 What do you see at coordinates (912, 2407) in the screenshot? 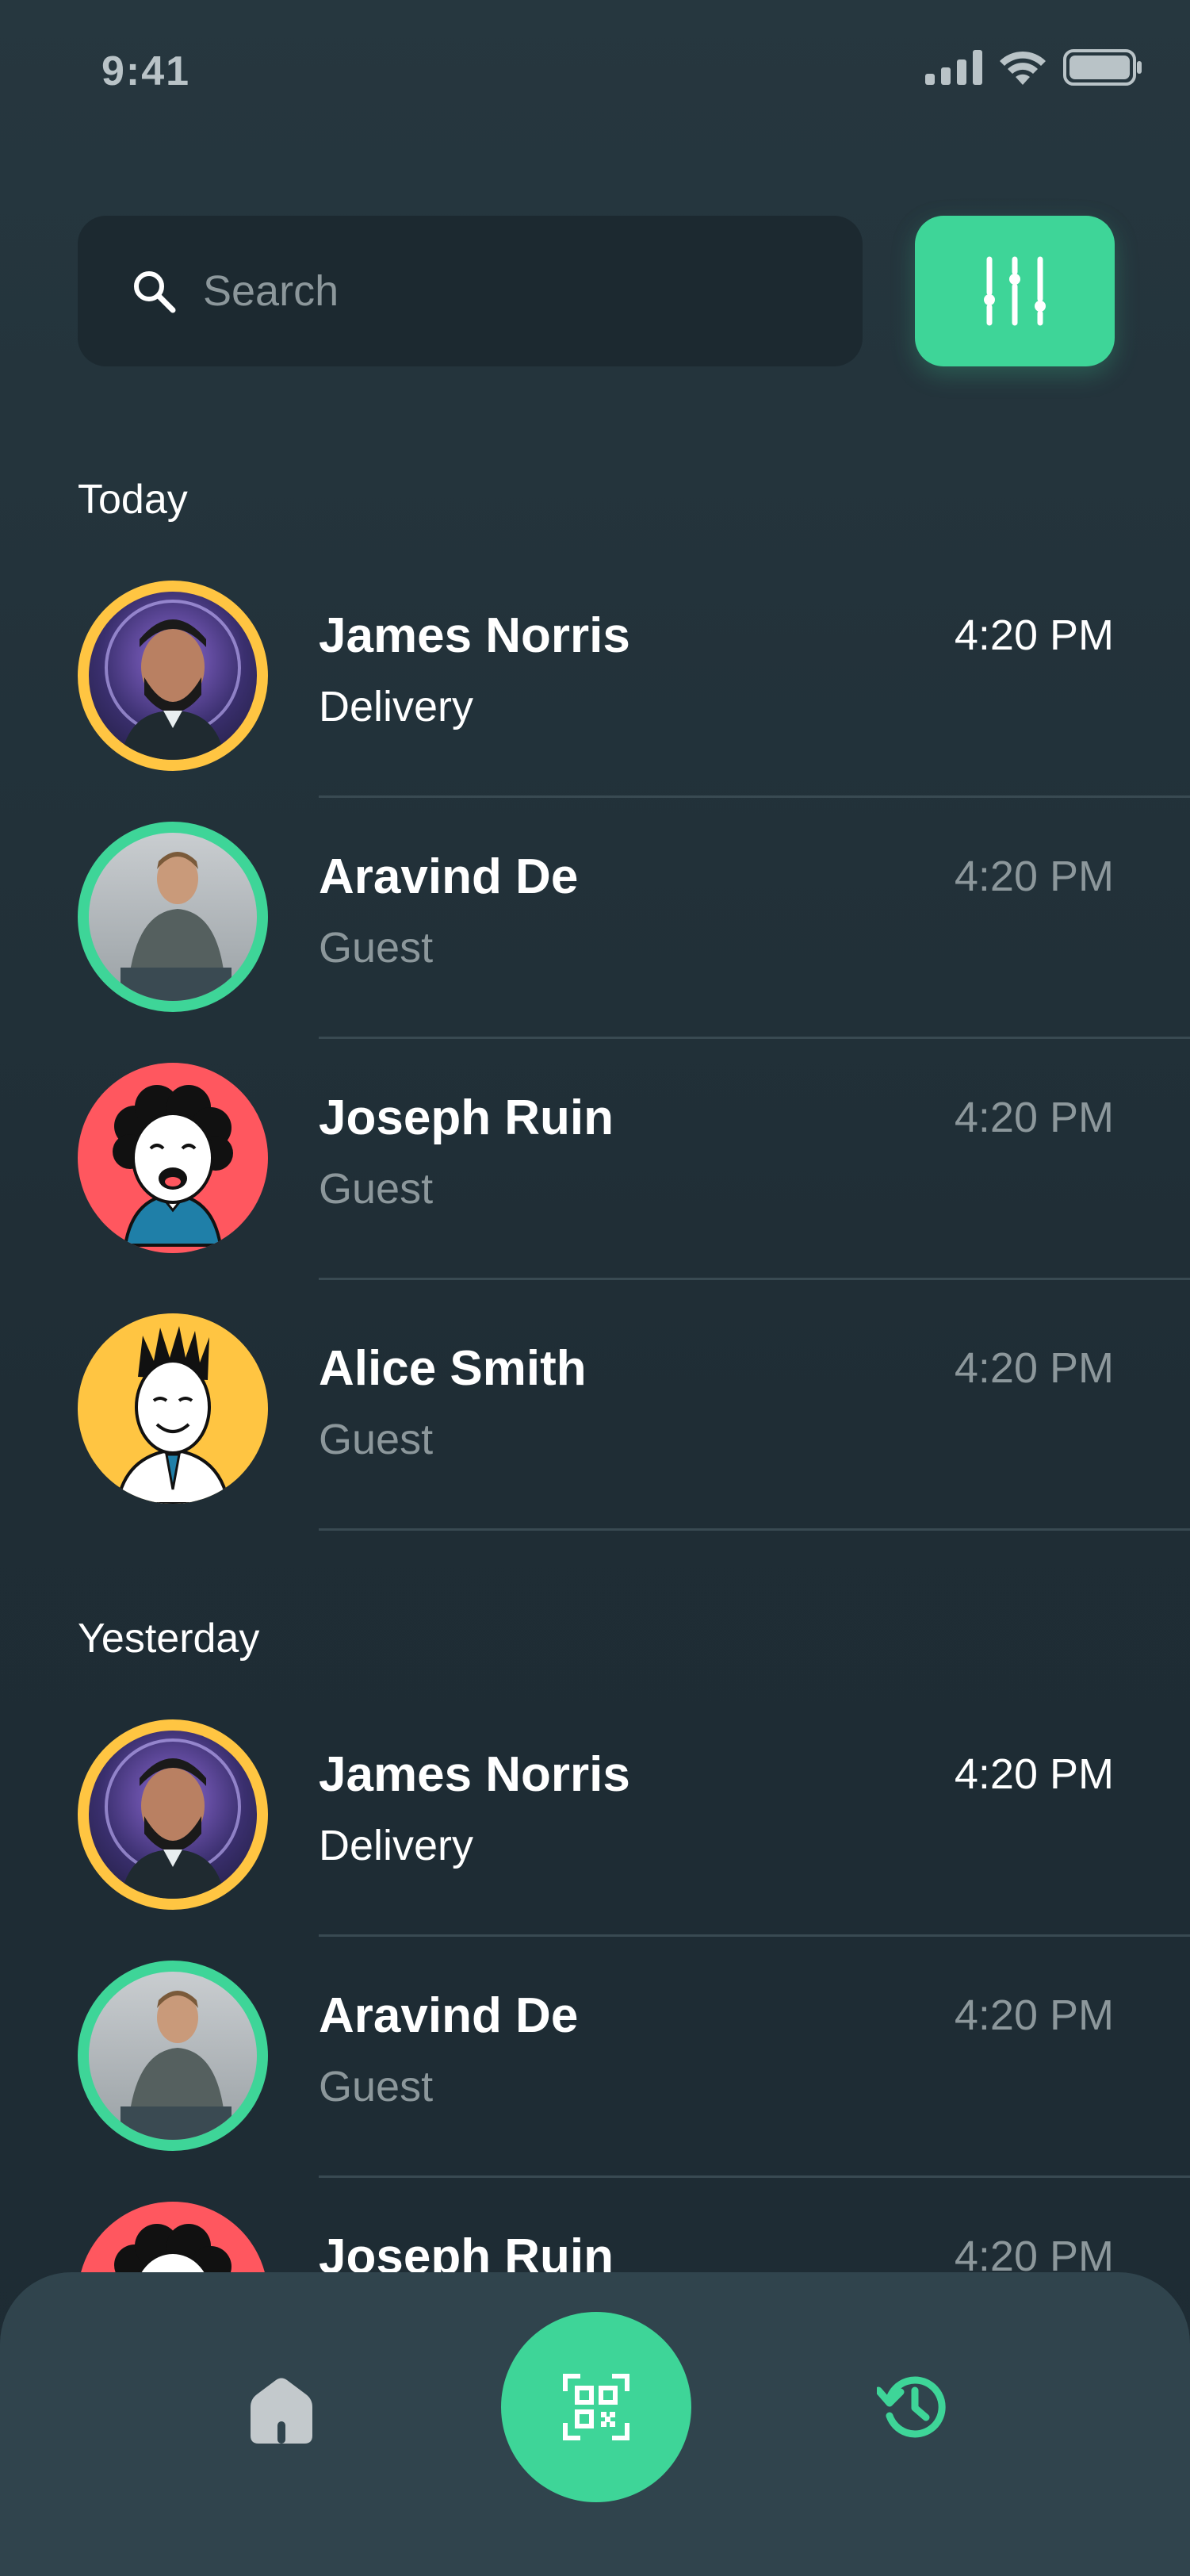
I see `history-icon` at bounding box center [912, 2407].